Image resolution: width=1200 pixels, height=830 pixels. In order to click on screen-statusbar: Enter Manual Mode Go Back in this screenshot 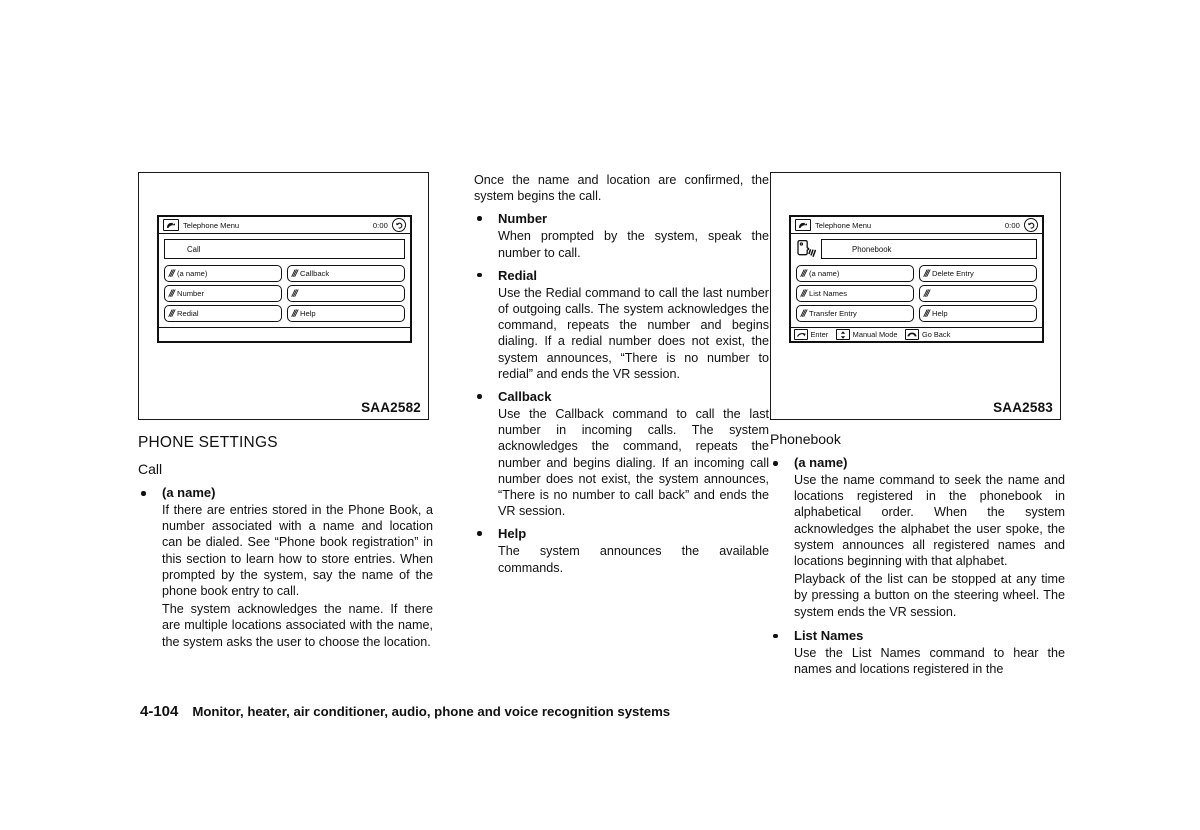, I will do `click(916, 334)`.